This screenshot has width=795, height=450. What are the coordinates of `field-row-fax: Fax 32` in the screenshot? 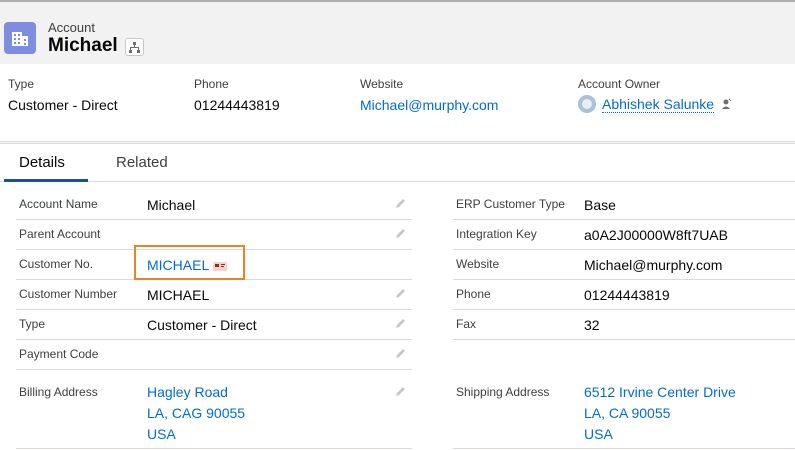 It's located at (624, 325).